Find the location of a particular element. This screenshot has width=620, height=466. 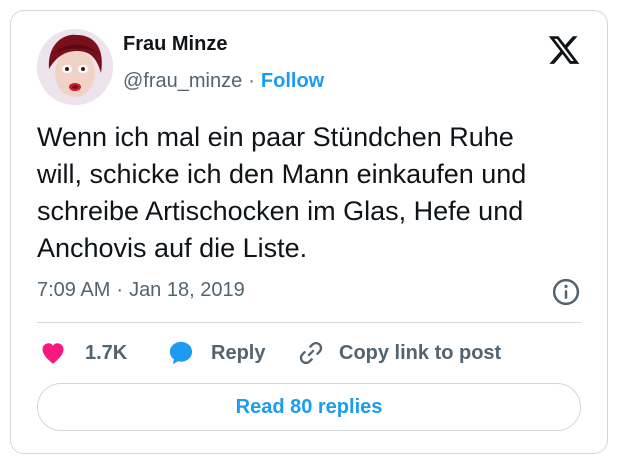

link-icon is located at coordinates (311, 353).